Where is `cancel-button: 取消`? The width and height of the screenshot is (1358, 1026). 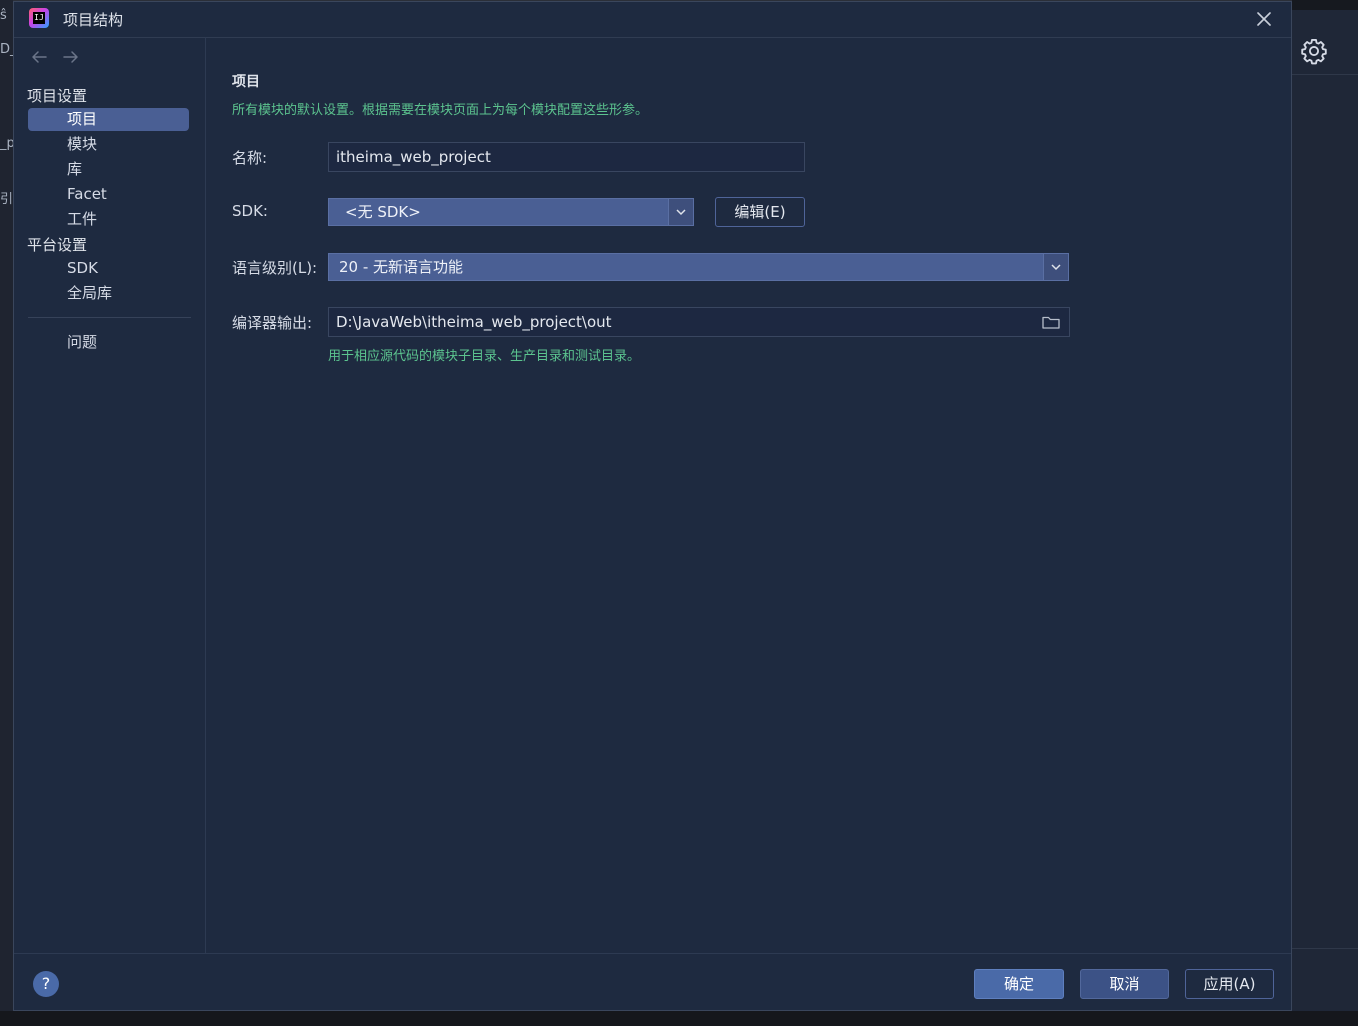
cancel-button: 取消 is located at coordinates (1124, 984).